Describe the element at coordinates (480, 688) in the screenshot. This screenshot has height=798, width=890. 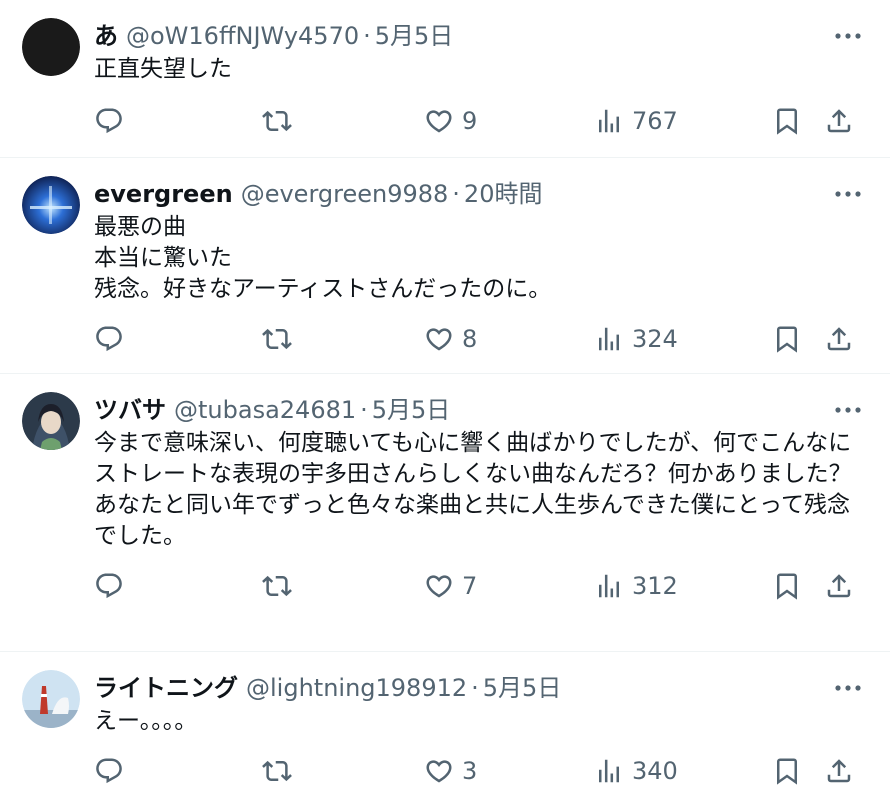
I see `tweet-header: ライトニング @lightning198912 · 5月5日` at that location.